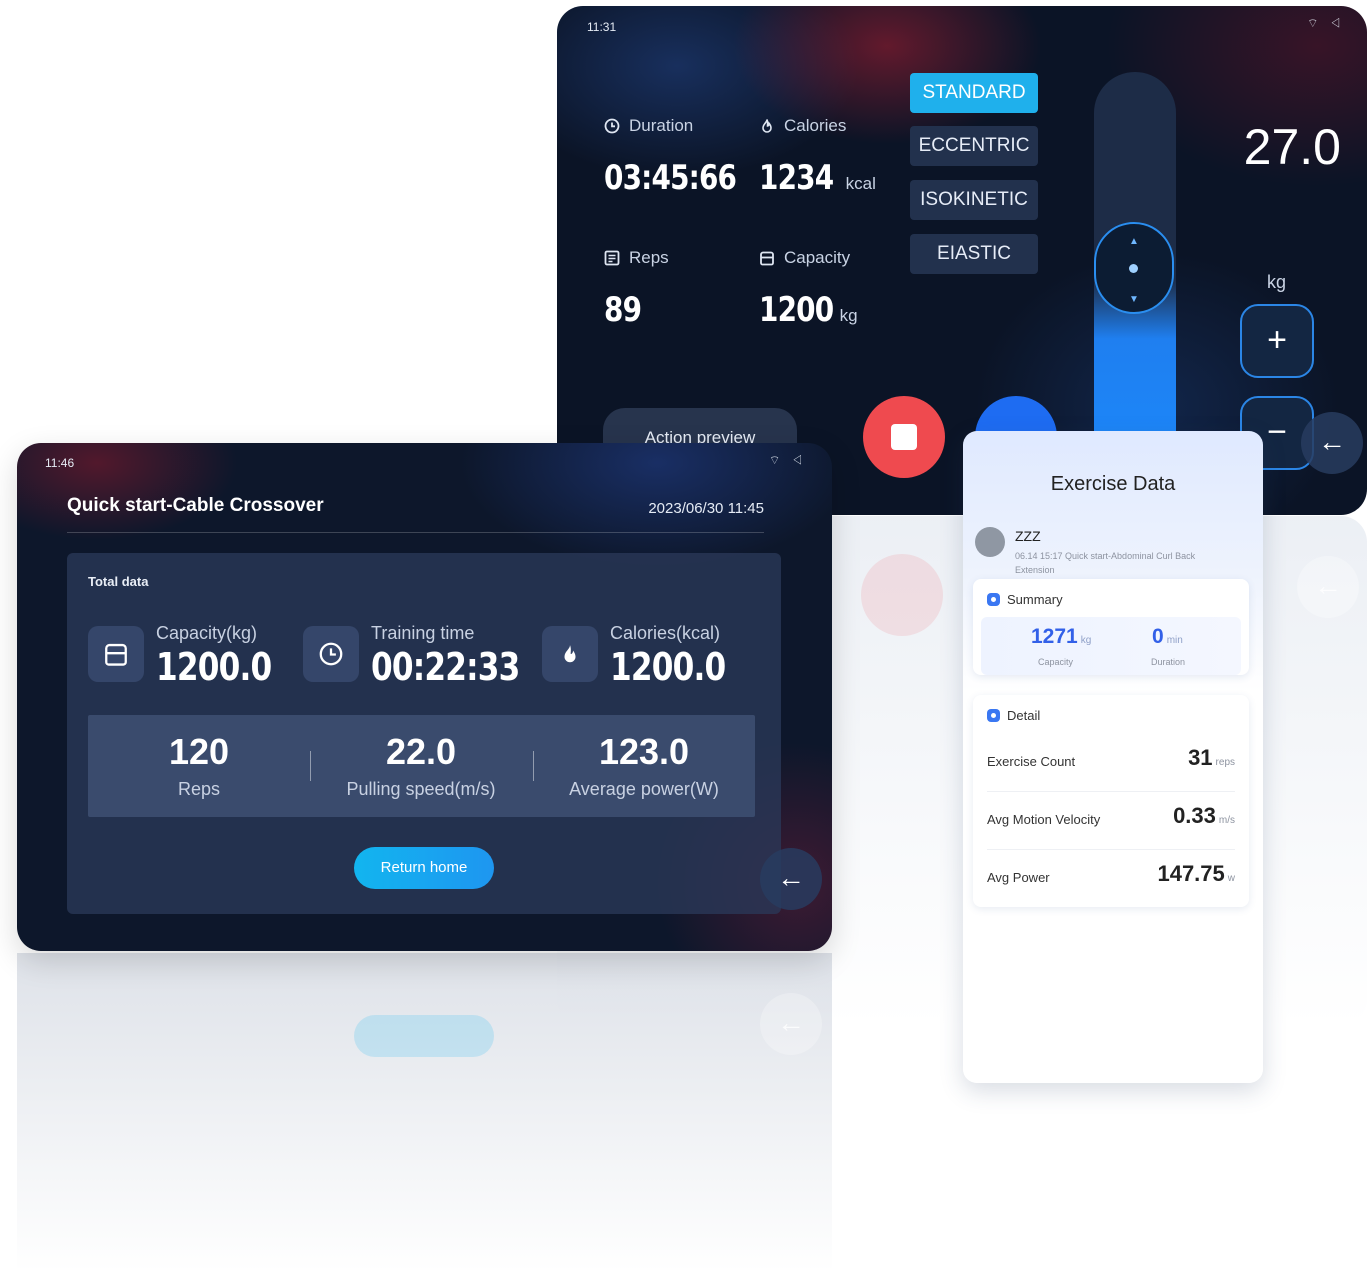 The width and height of the screenshot is (1367, 1268). I want to click on weight-slider-handle: ▲ ▼, so click(1134, 268).